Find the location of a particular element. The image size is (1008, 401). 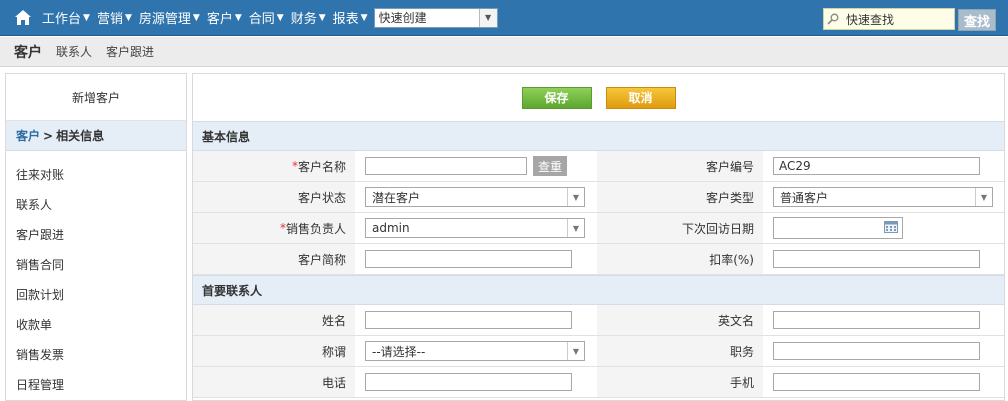

customer-no-cell: AC29 is located at coordinates (883, 166).